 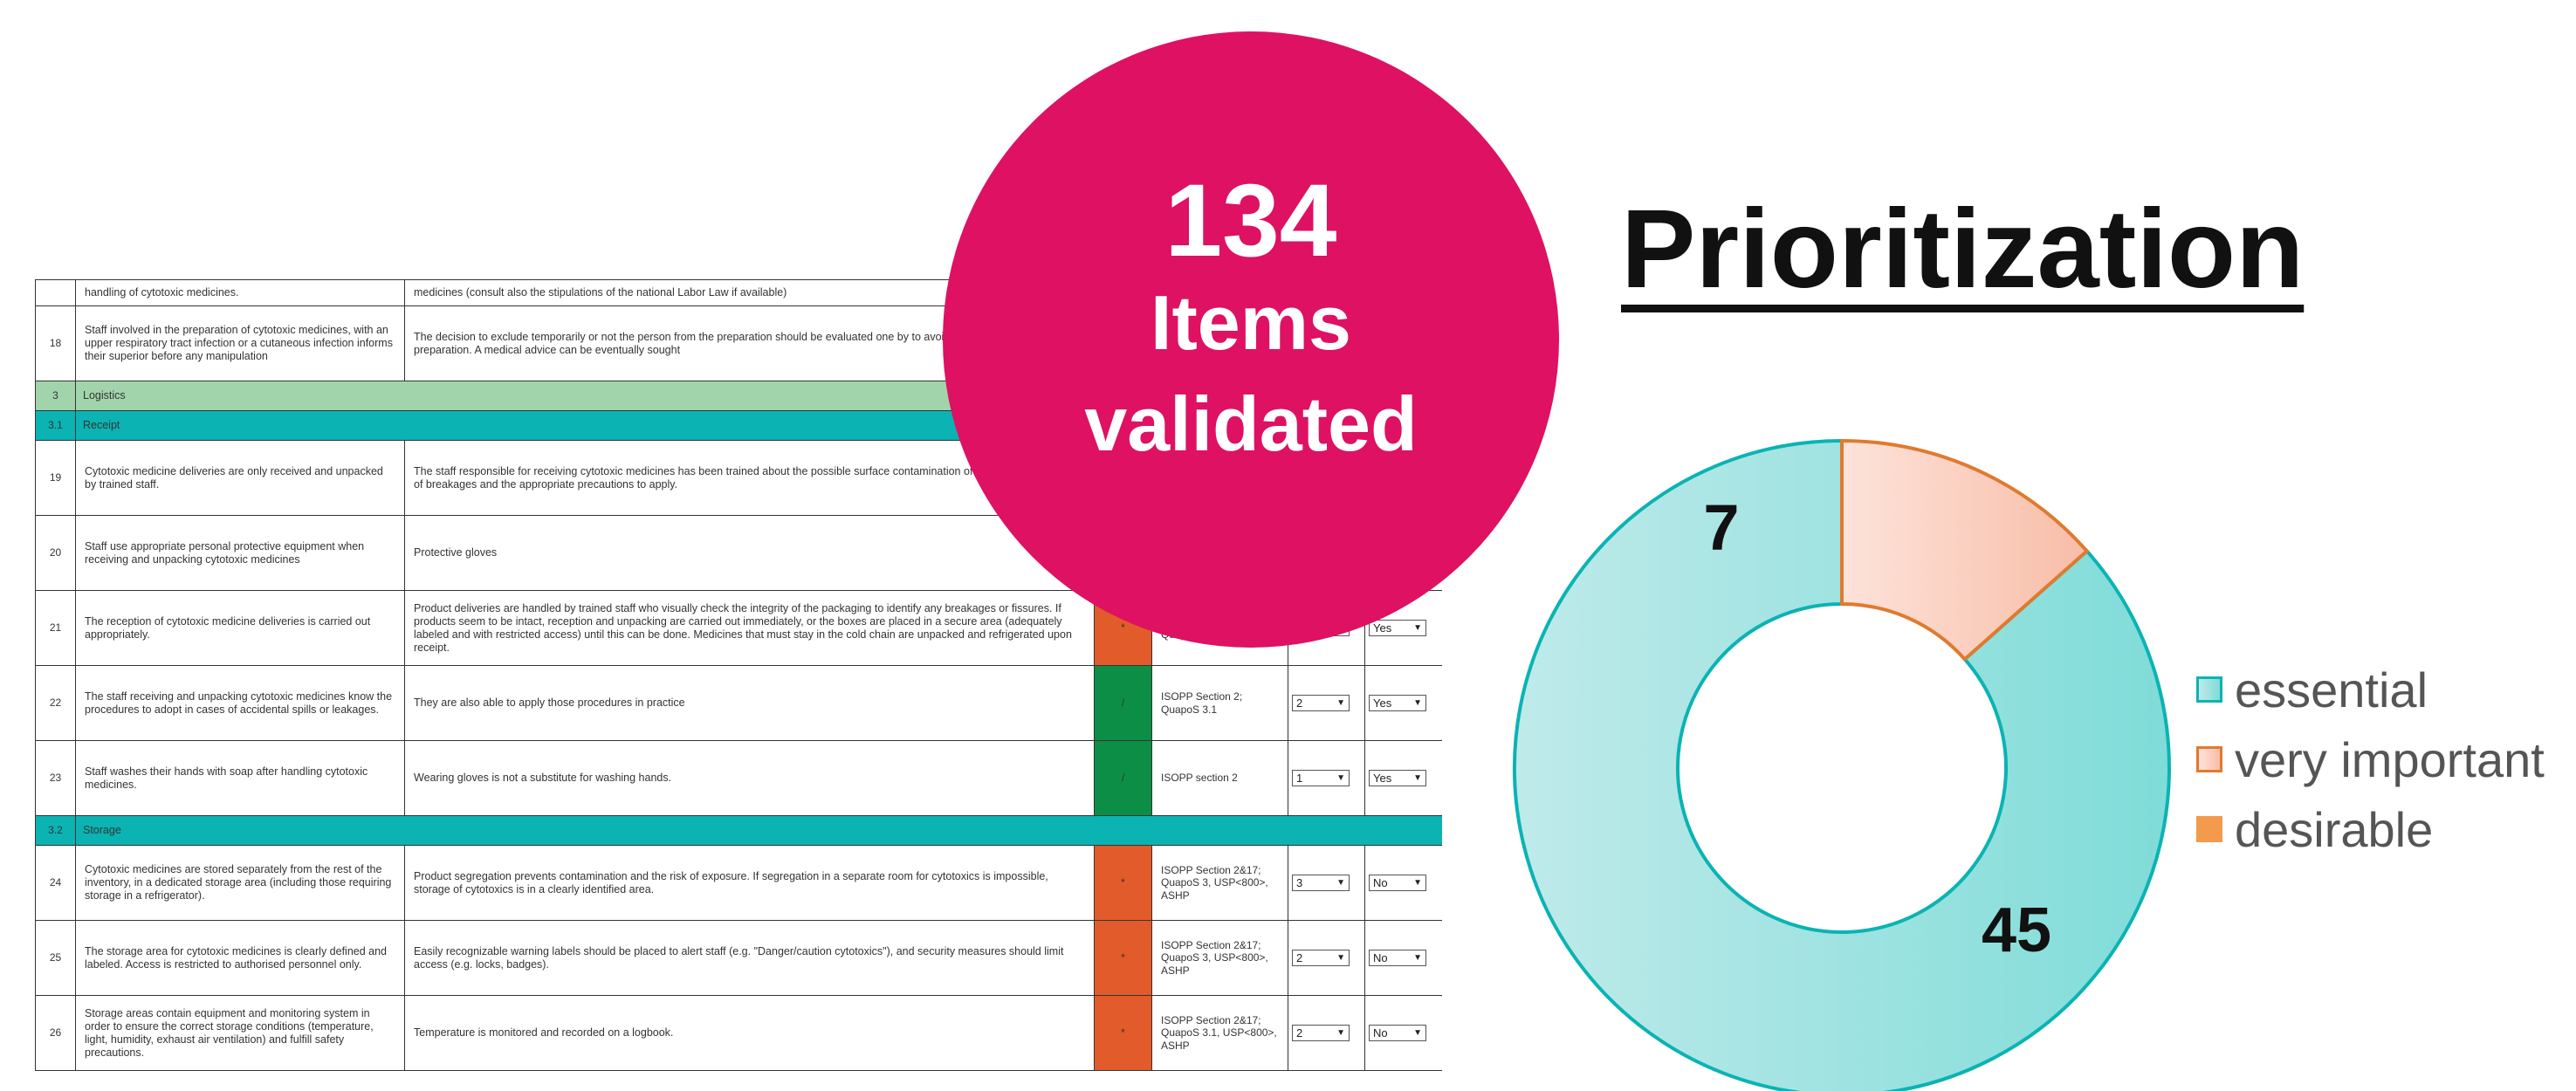 What do you see at coordinates (2331, 690) in the screenshot?
I see `legend-label: essential` at bounding box center [2331, 690].